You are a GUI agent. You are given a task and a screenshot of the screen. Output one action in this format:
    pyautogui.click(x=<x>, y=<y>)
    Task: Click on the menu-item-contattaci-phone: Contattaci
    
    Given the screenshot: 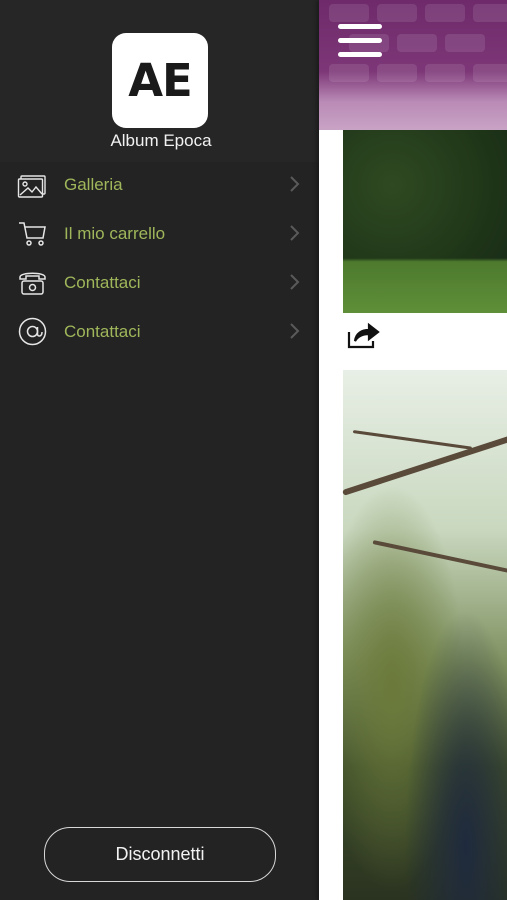 What is the action you would take?
    pyautogui.click(x=159, y=282)
    